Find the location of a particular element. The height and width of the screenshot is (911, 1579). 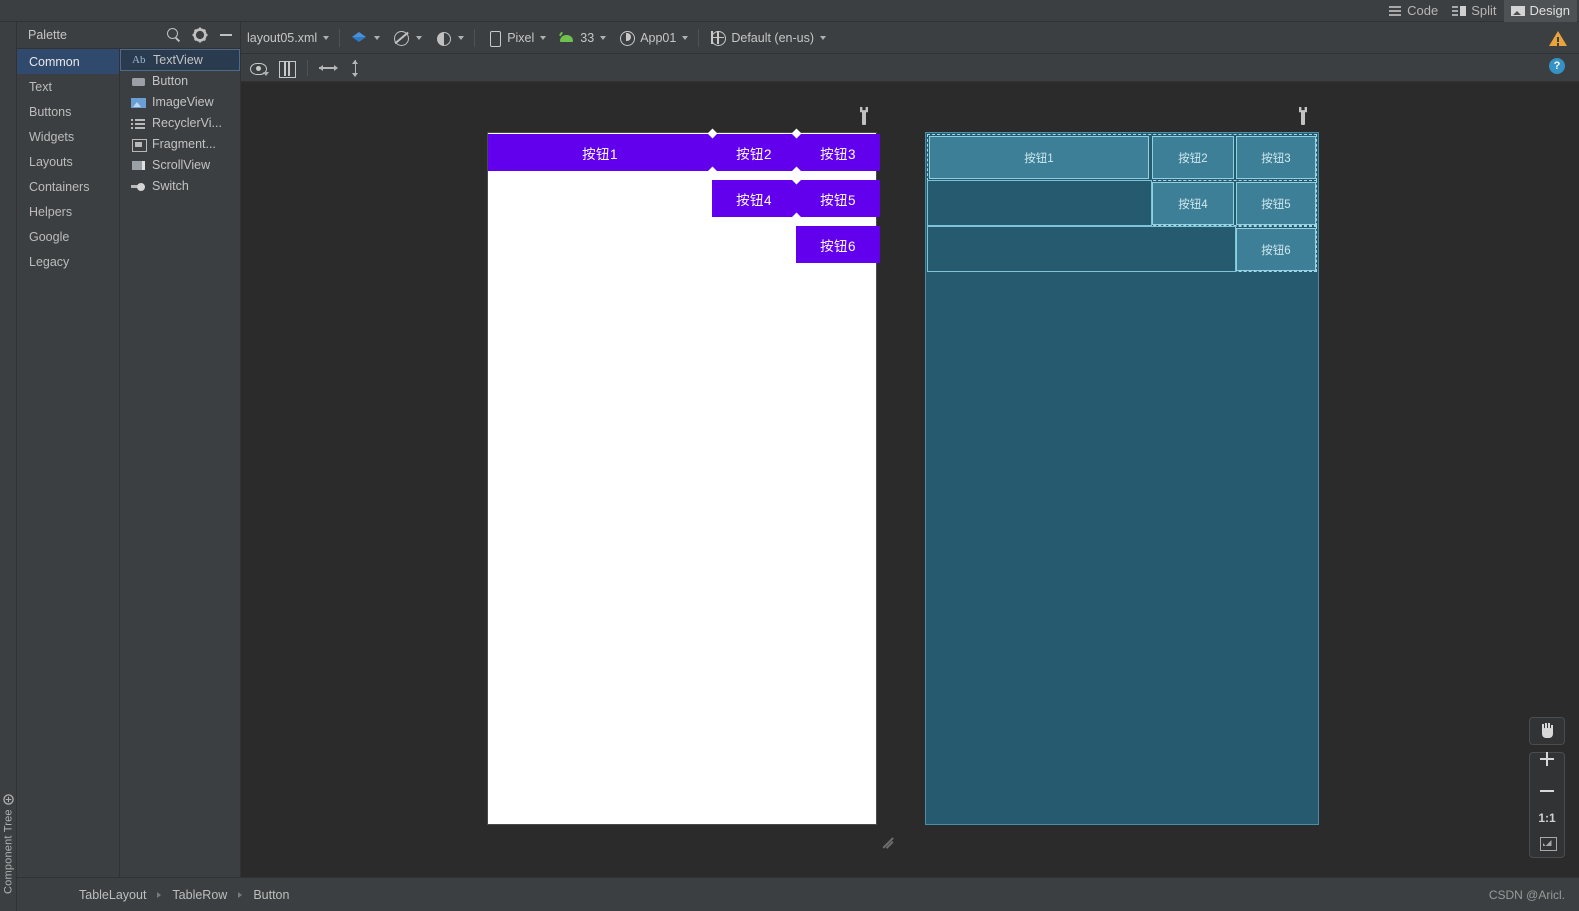

palette-item-scrollview: ScrollView is located at coordinates (180, 165).